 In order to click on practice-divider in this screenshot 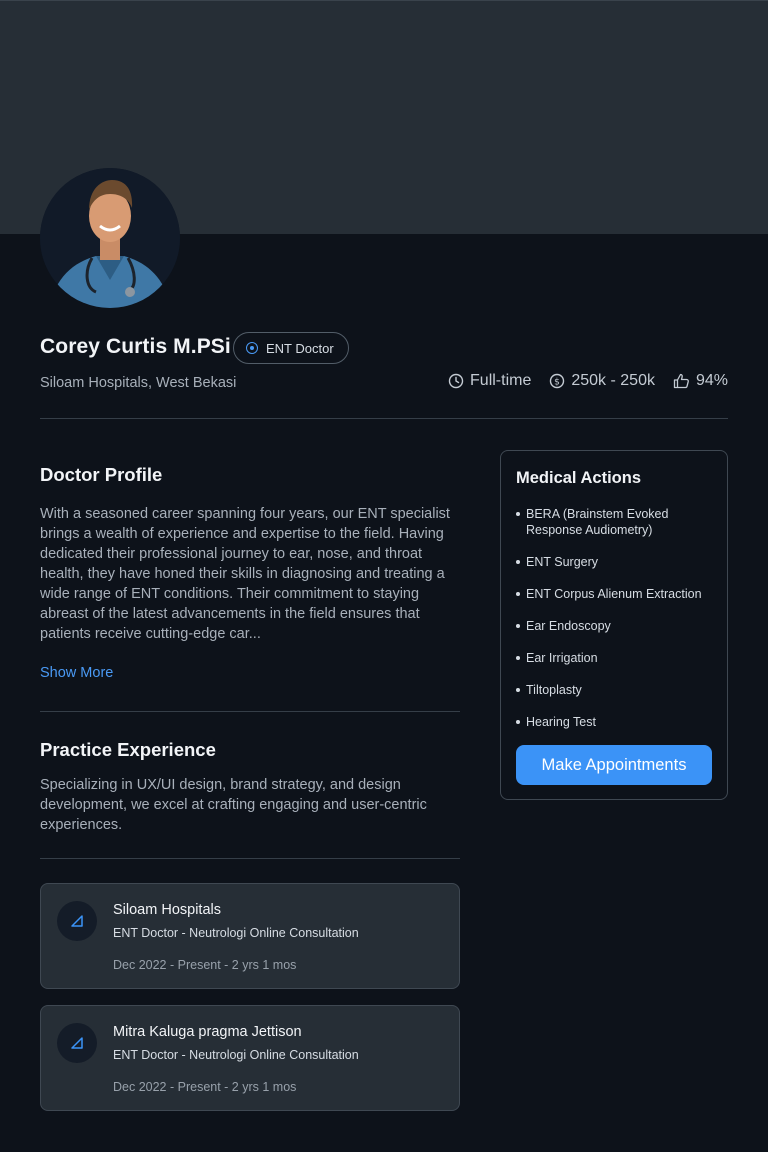, I will do `click(250, 858)`.